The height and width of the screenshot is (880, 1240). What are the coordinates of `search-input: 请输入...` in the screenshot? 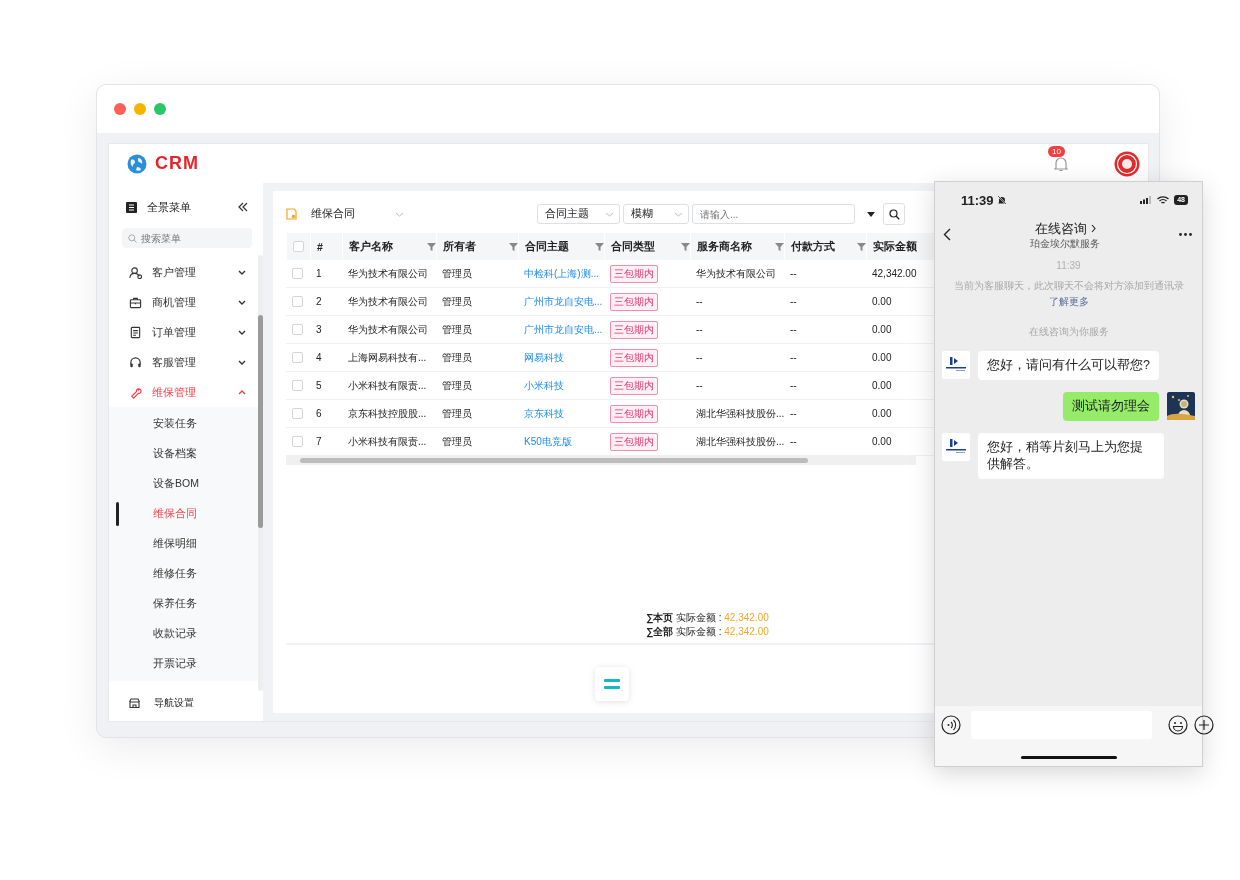 It's located at (773, 214).